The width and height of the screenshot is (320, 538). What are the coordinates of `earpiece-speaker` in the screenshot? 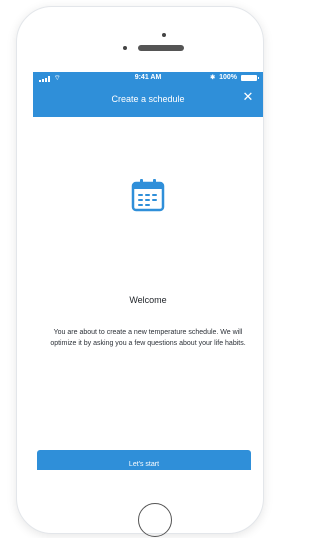 It's located at (161, 48).